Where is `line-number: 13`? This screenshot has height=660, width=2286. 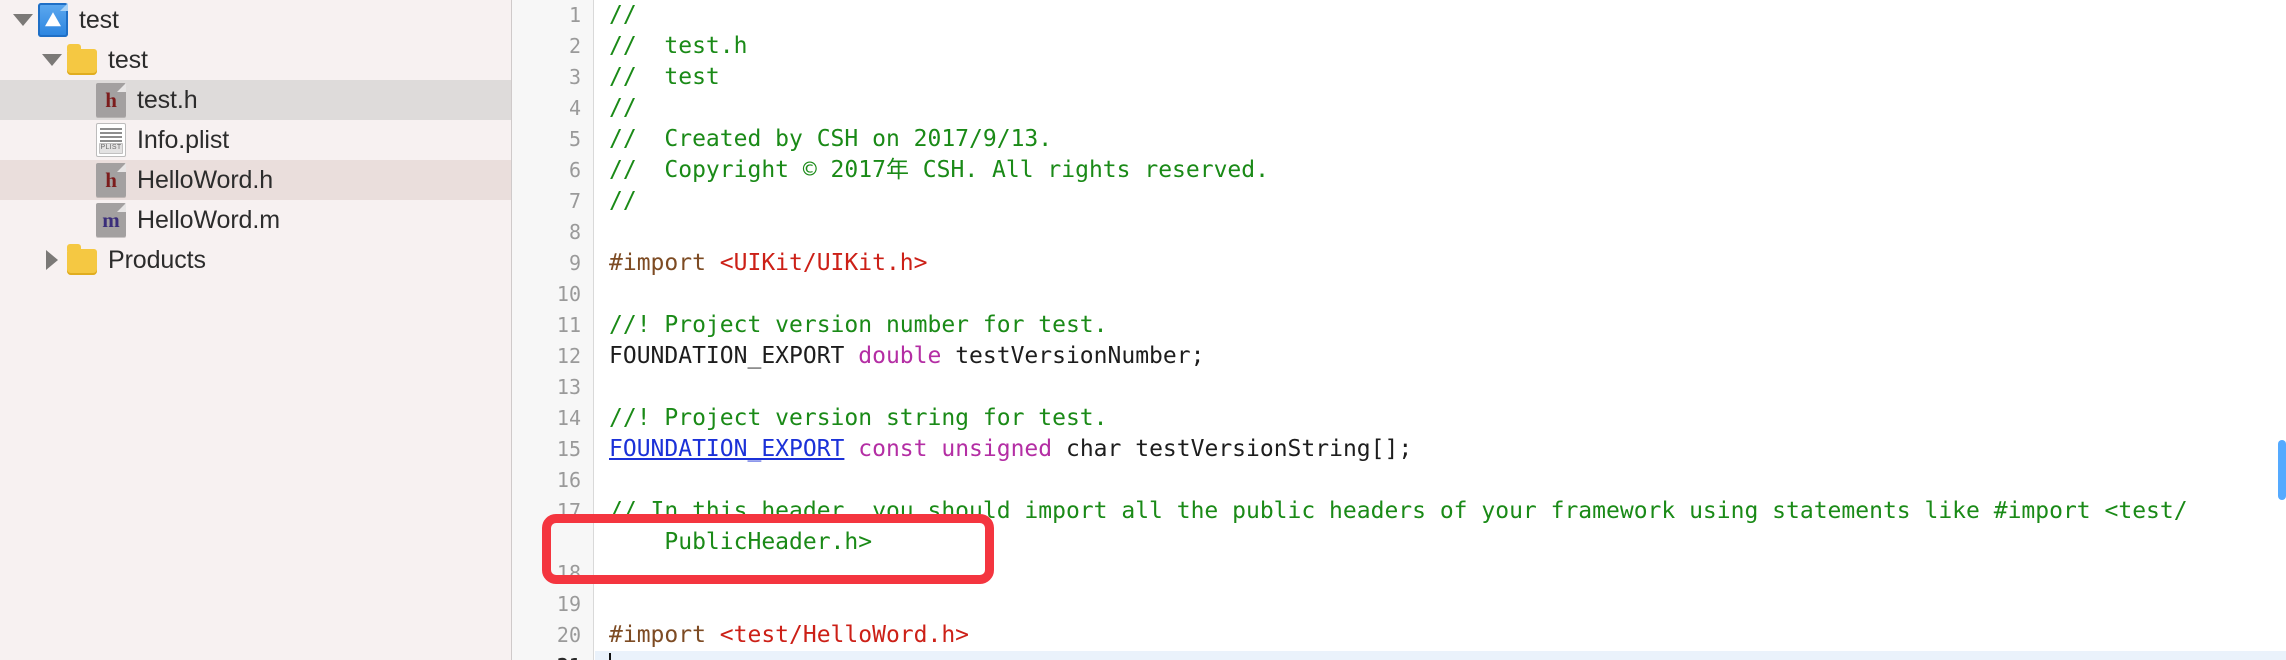
line-number: 13 is located at coordinates (568, 387).